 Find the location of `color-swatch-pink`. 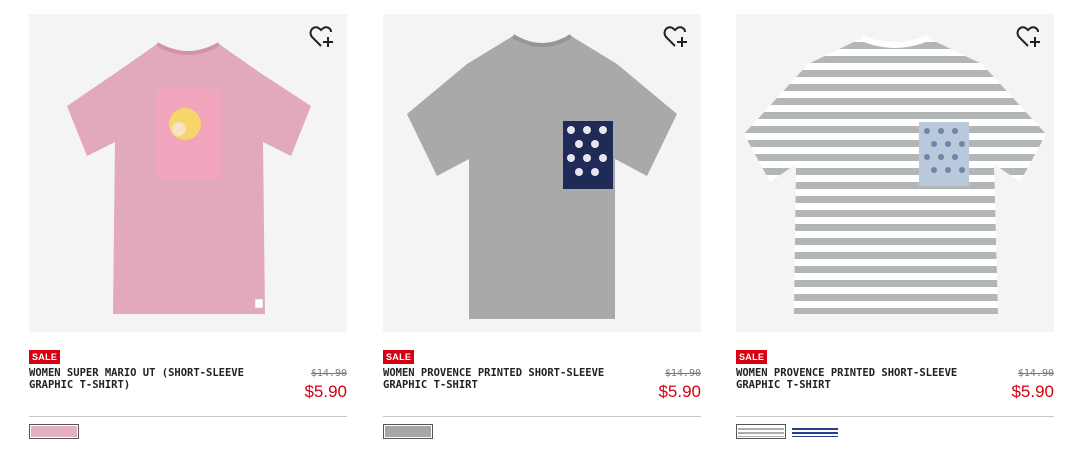

color-swatch-pink is located at coordinates (54, 431).